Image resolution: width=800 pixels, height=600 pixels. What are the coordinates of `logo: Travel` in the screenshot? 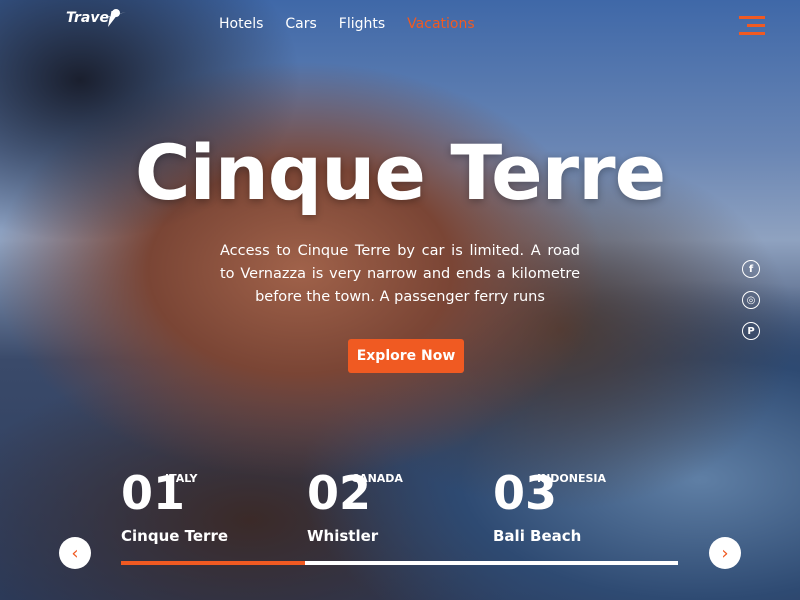 It's located at (96, 18).